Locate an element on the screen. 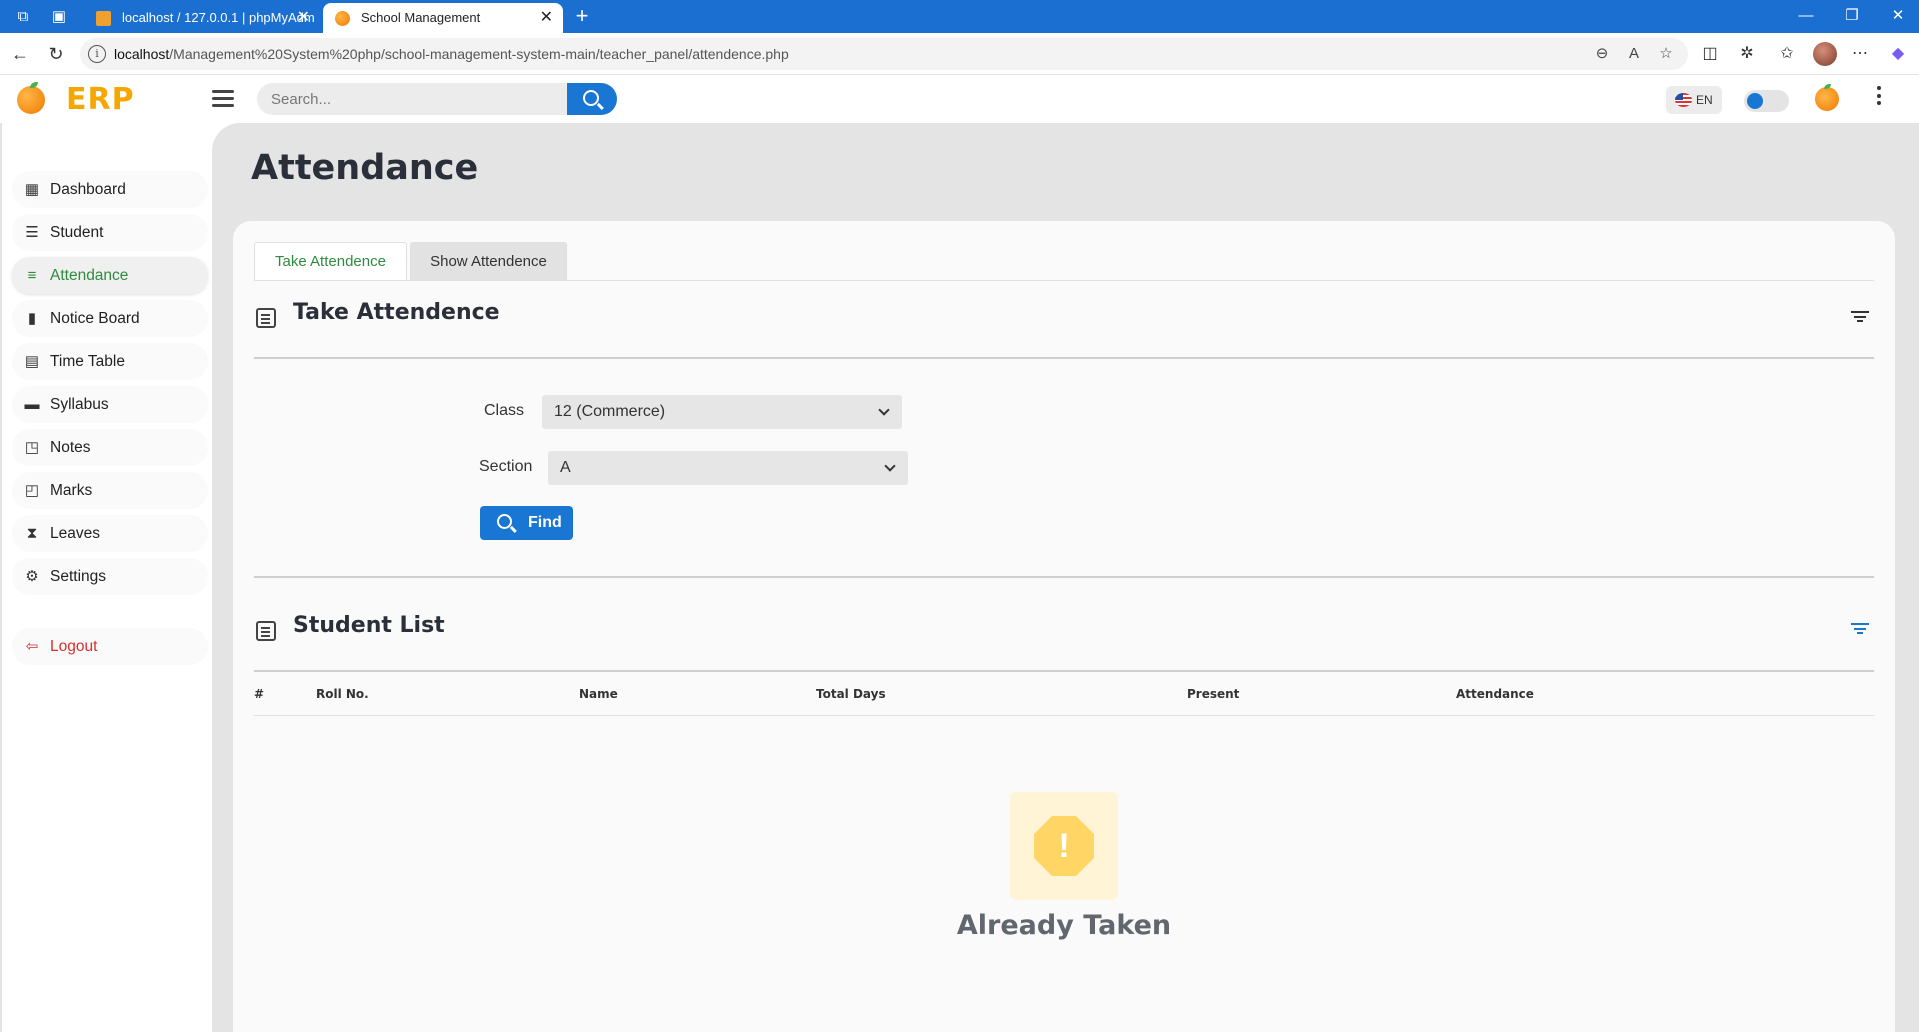 Image resolution: width=1919 pixels, height=1032 pixels. sidebar-item-label: Notice Board is located at coordinates (95, 318).